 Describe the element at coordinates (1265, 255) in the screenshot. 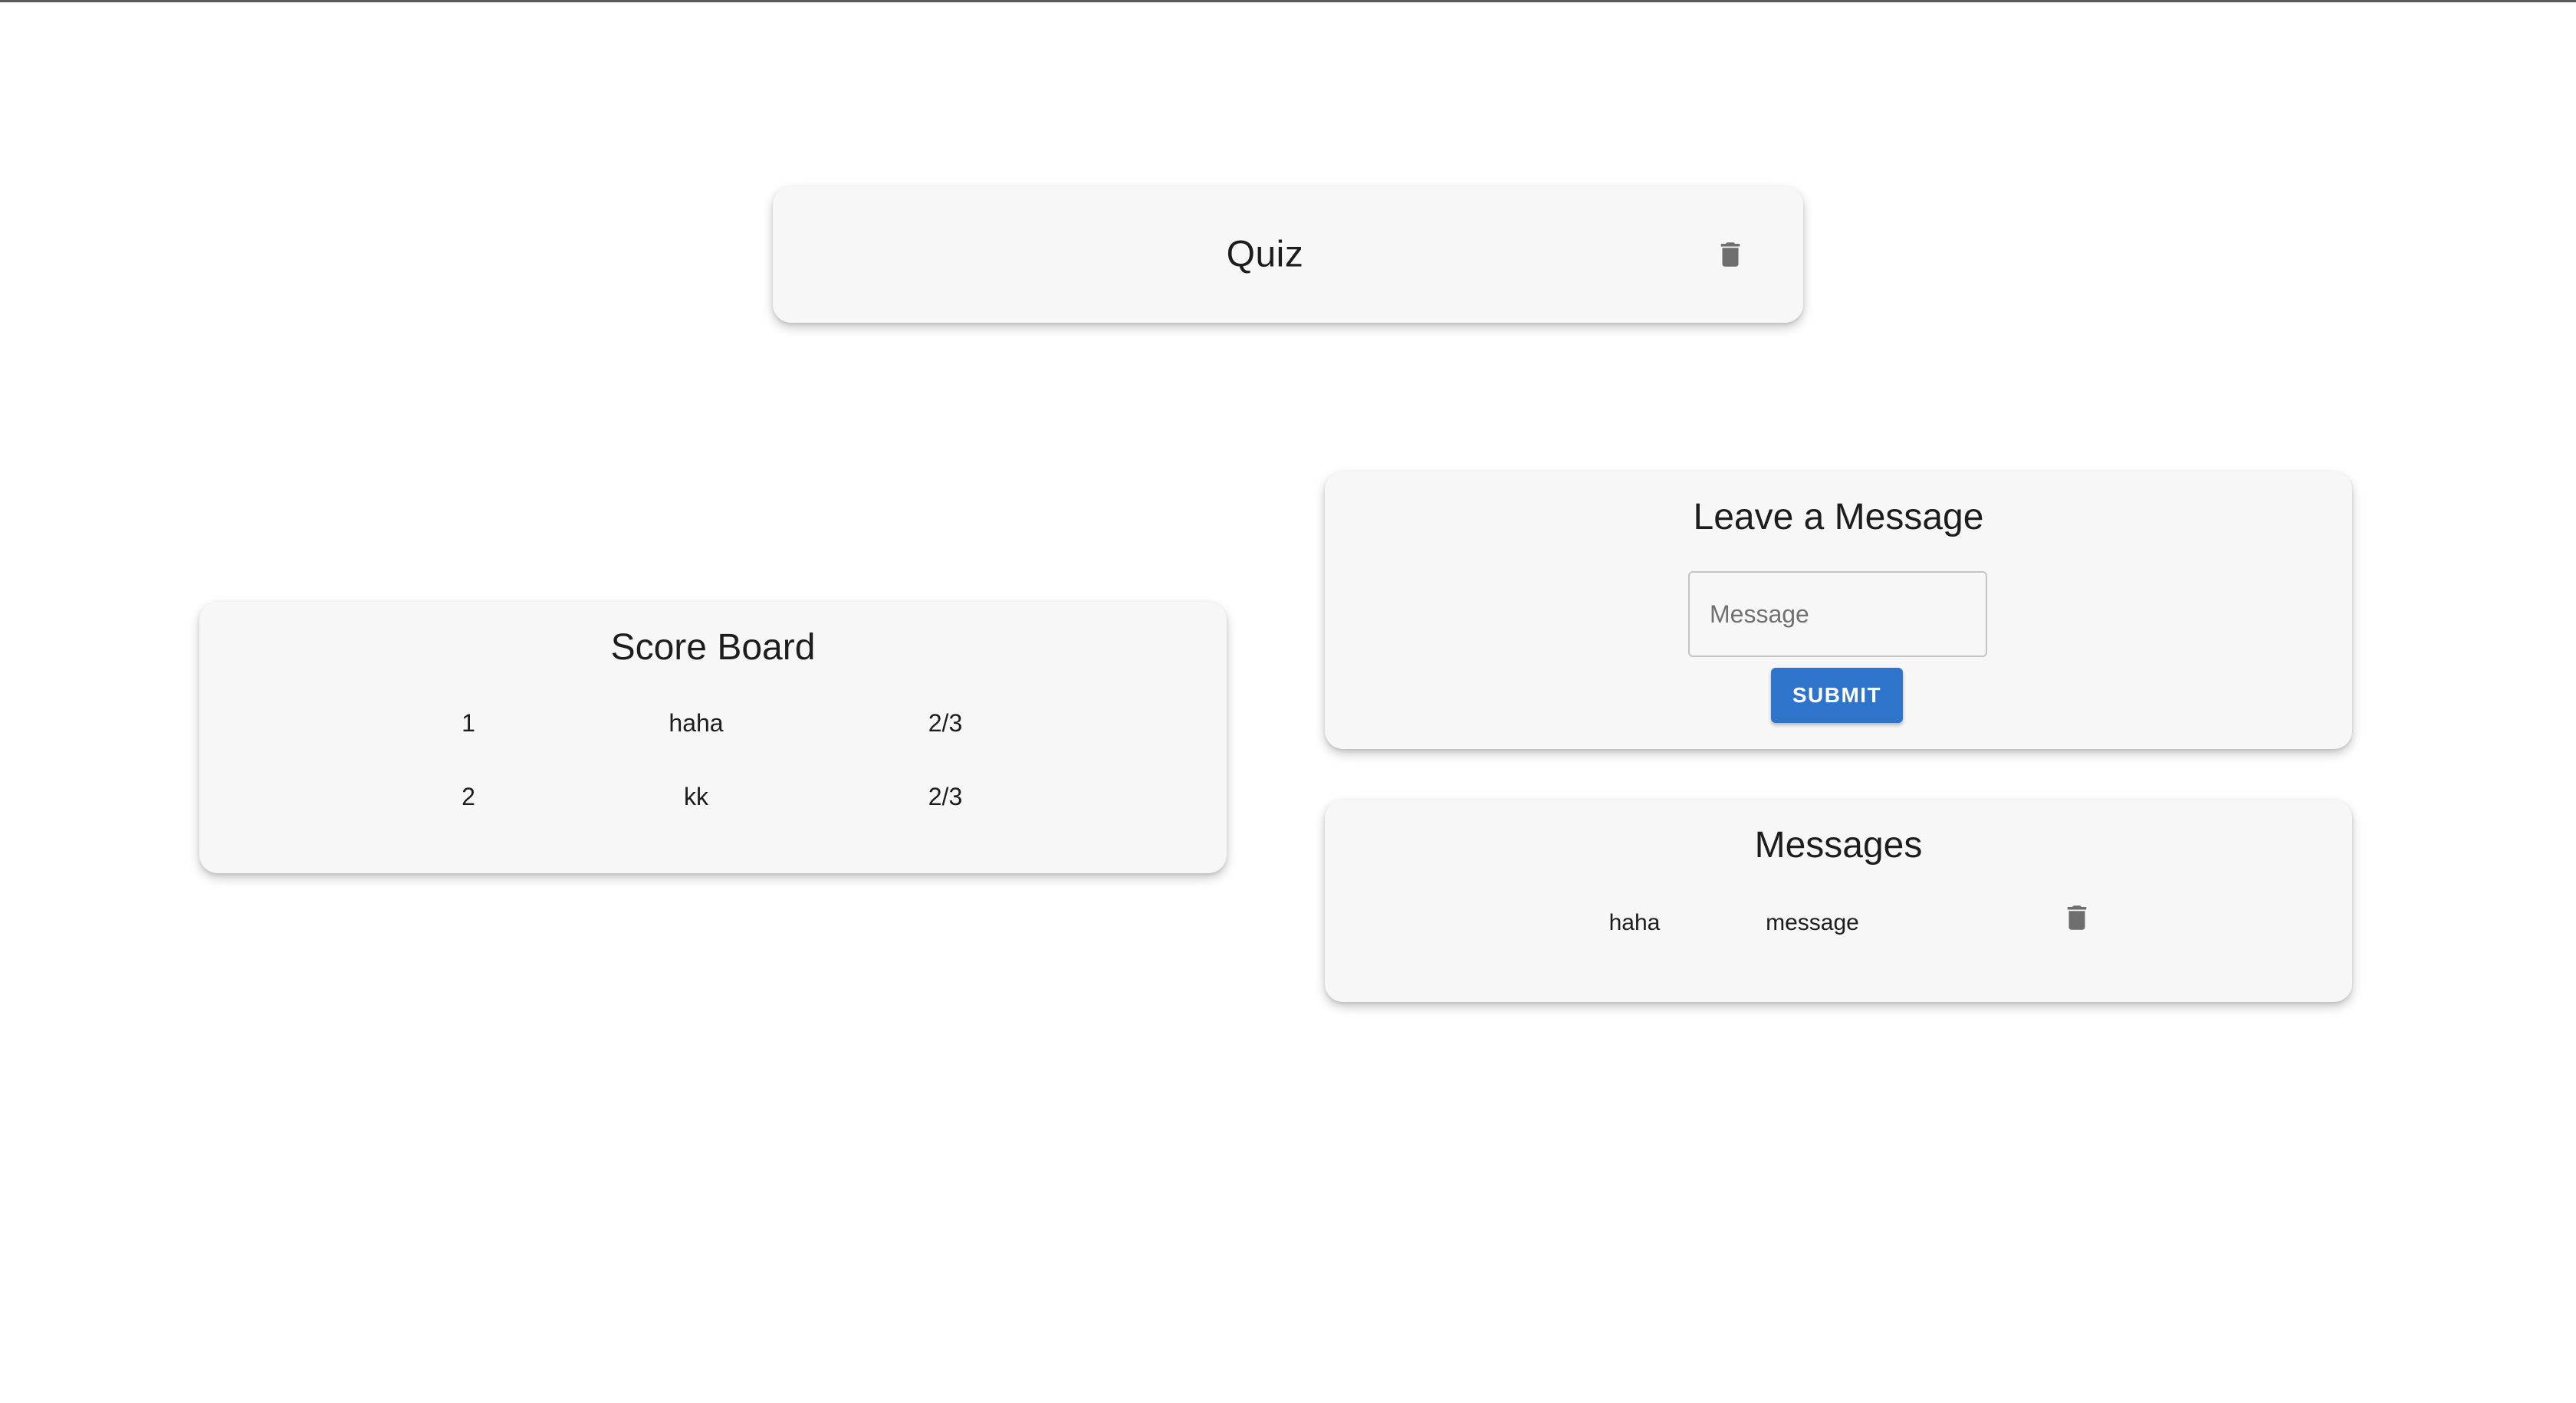

I see `quiz-title: Quiz` at that location.